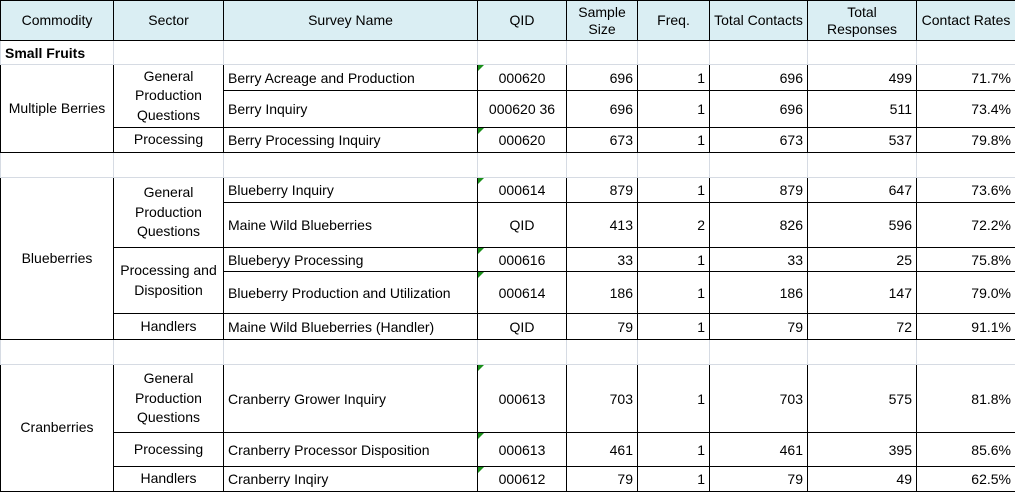 This screenshot has height=493, width=1015. Describe the element at coordinates (602, 259) in the screenshot. I see `sample-size-cell: 33` at that location.